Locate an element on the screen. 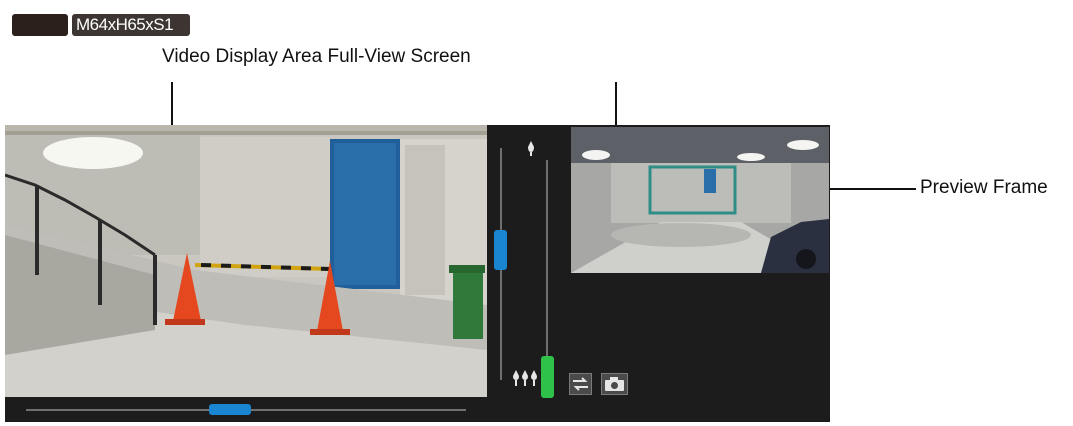 Image resolution: width=1073 pixels, height=426 pixels. swap-view-button is located at coordinates (580, 384).